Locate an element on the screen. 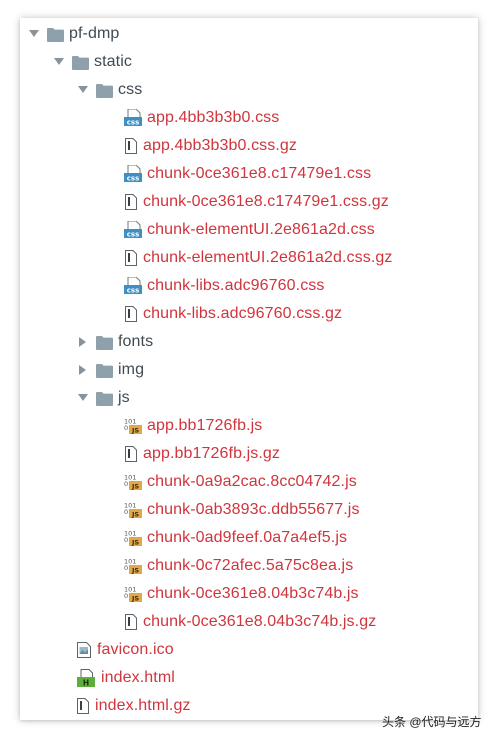 The image size is (499, 741). file-label: app.bb1726fb.js.gz is located at coordinates (212, 453).